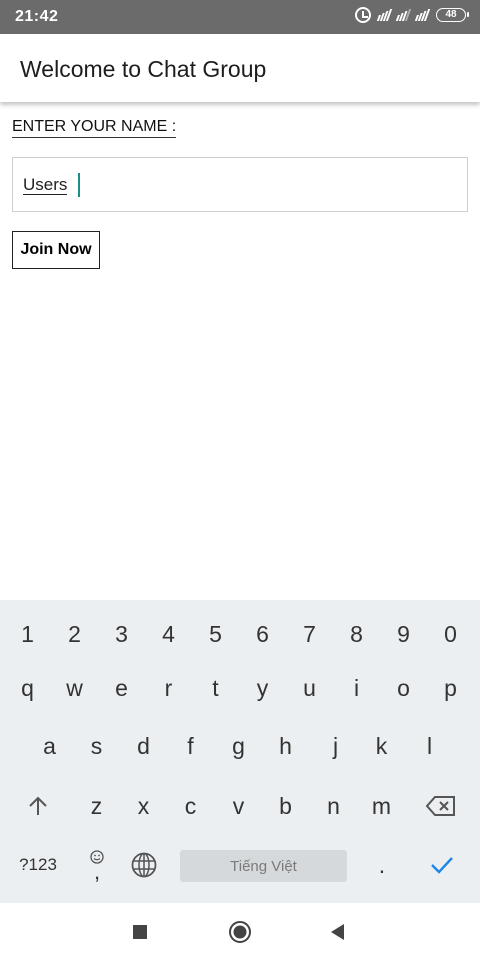 The width and height of the screenshot is (480, 960). I want to click on status-bar: 21:42 48, so click(240, 17).